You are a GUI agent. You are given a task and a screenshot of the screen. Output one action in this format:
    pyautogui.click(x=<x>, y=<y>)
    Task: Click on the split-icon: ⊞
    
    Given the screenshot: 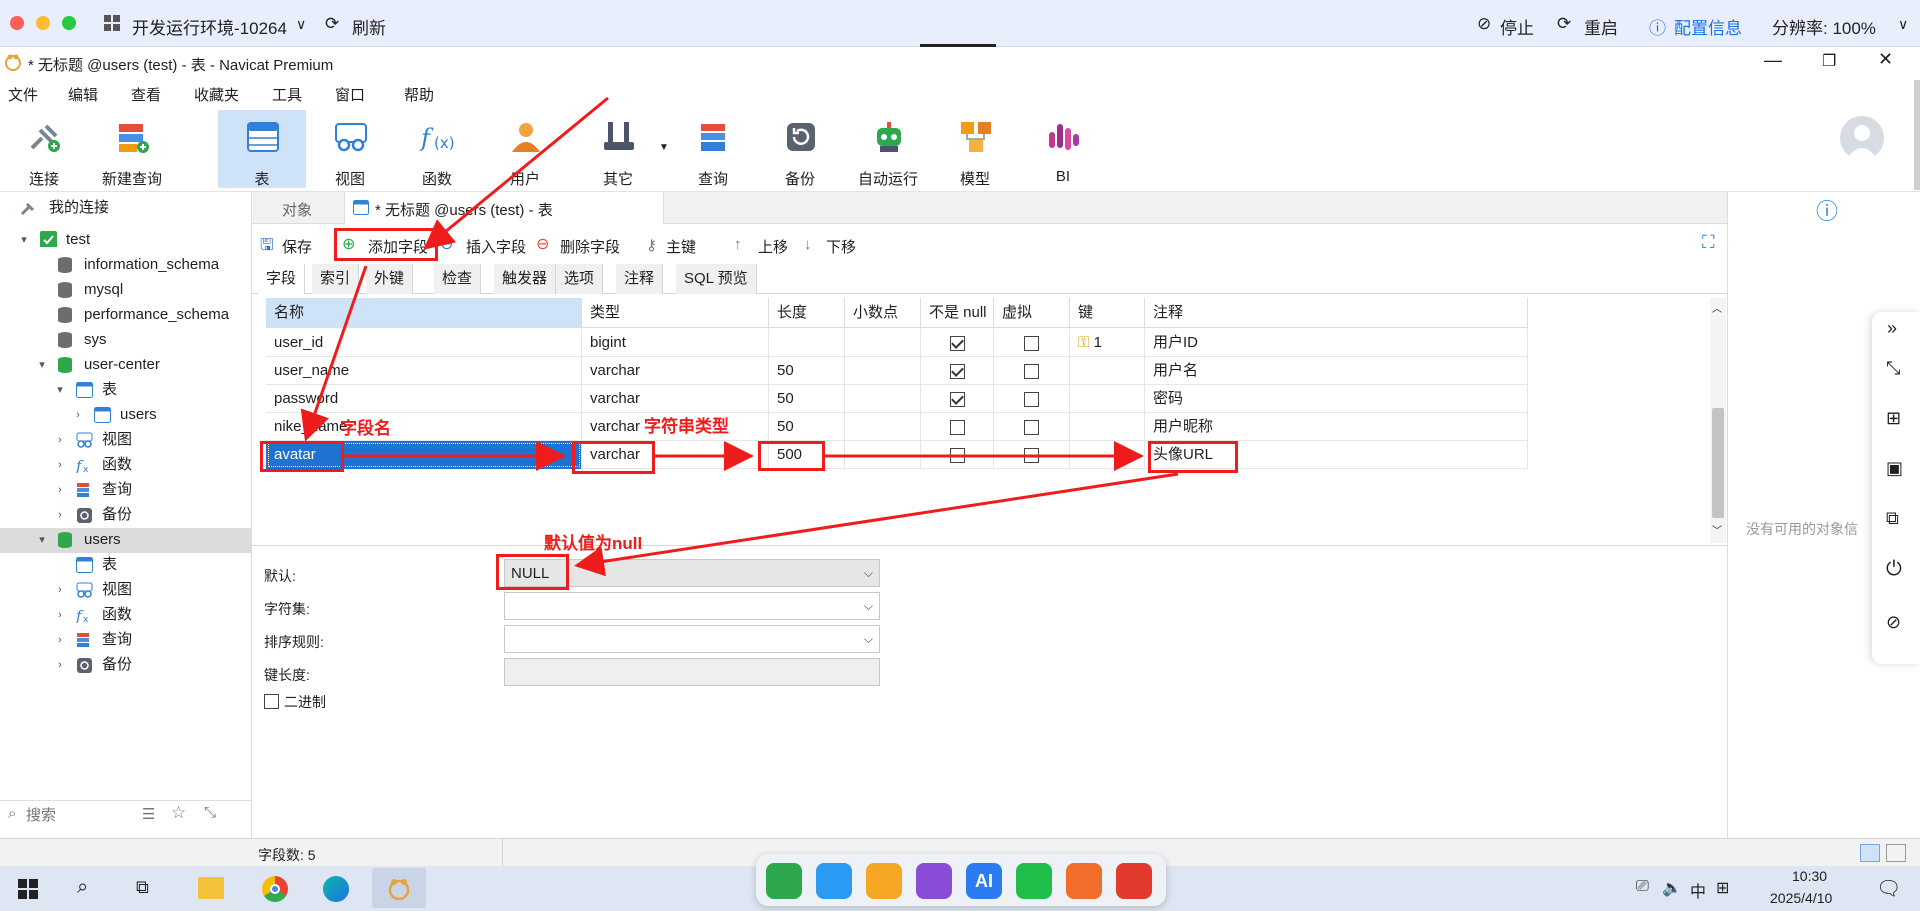 What is the action you would take?
    pyautogui.click(x=1893, y=418)
    